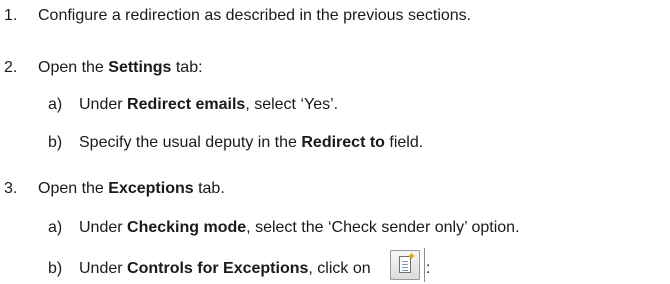 The width and height of the screenshot is (670, 284). I want to click on ui-term-settings: Settings, so click(140, 67).